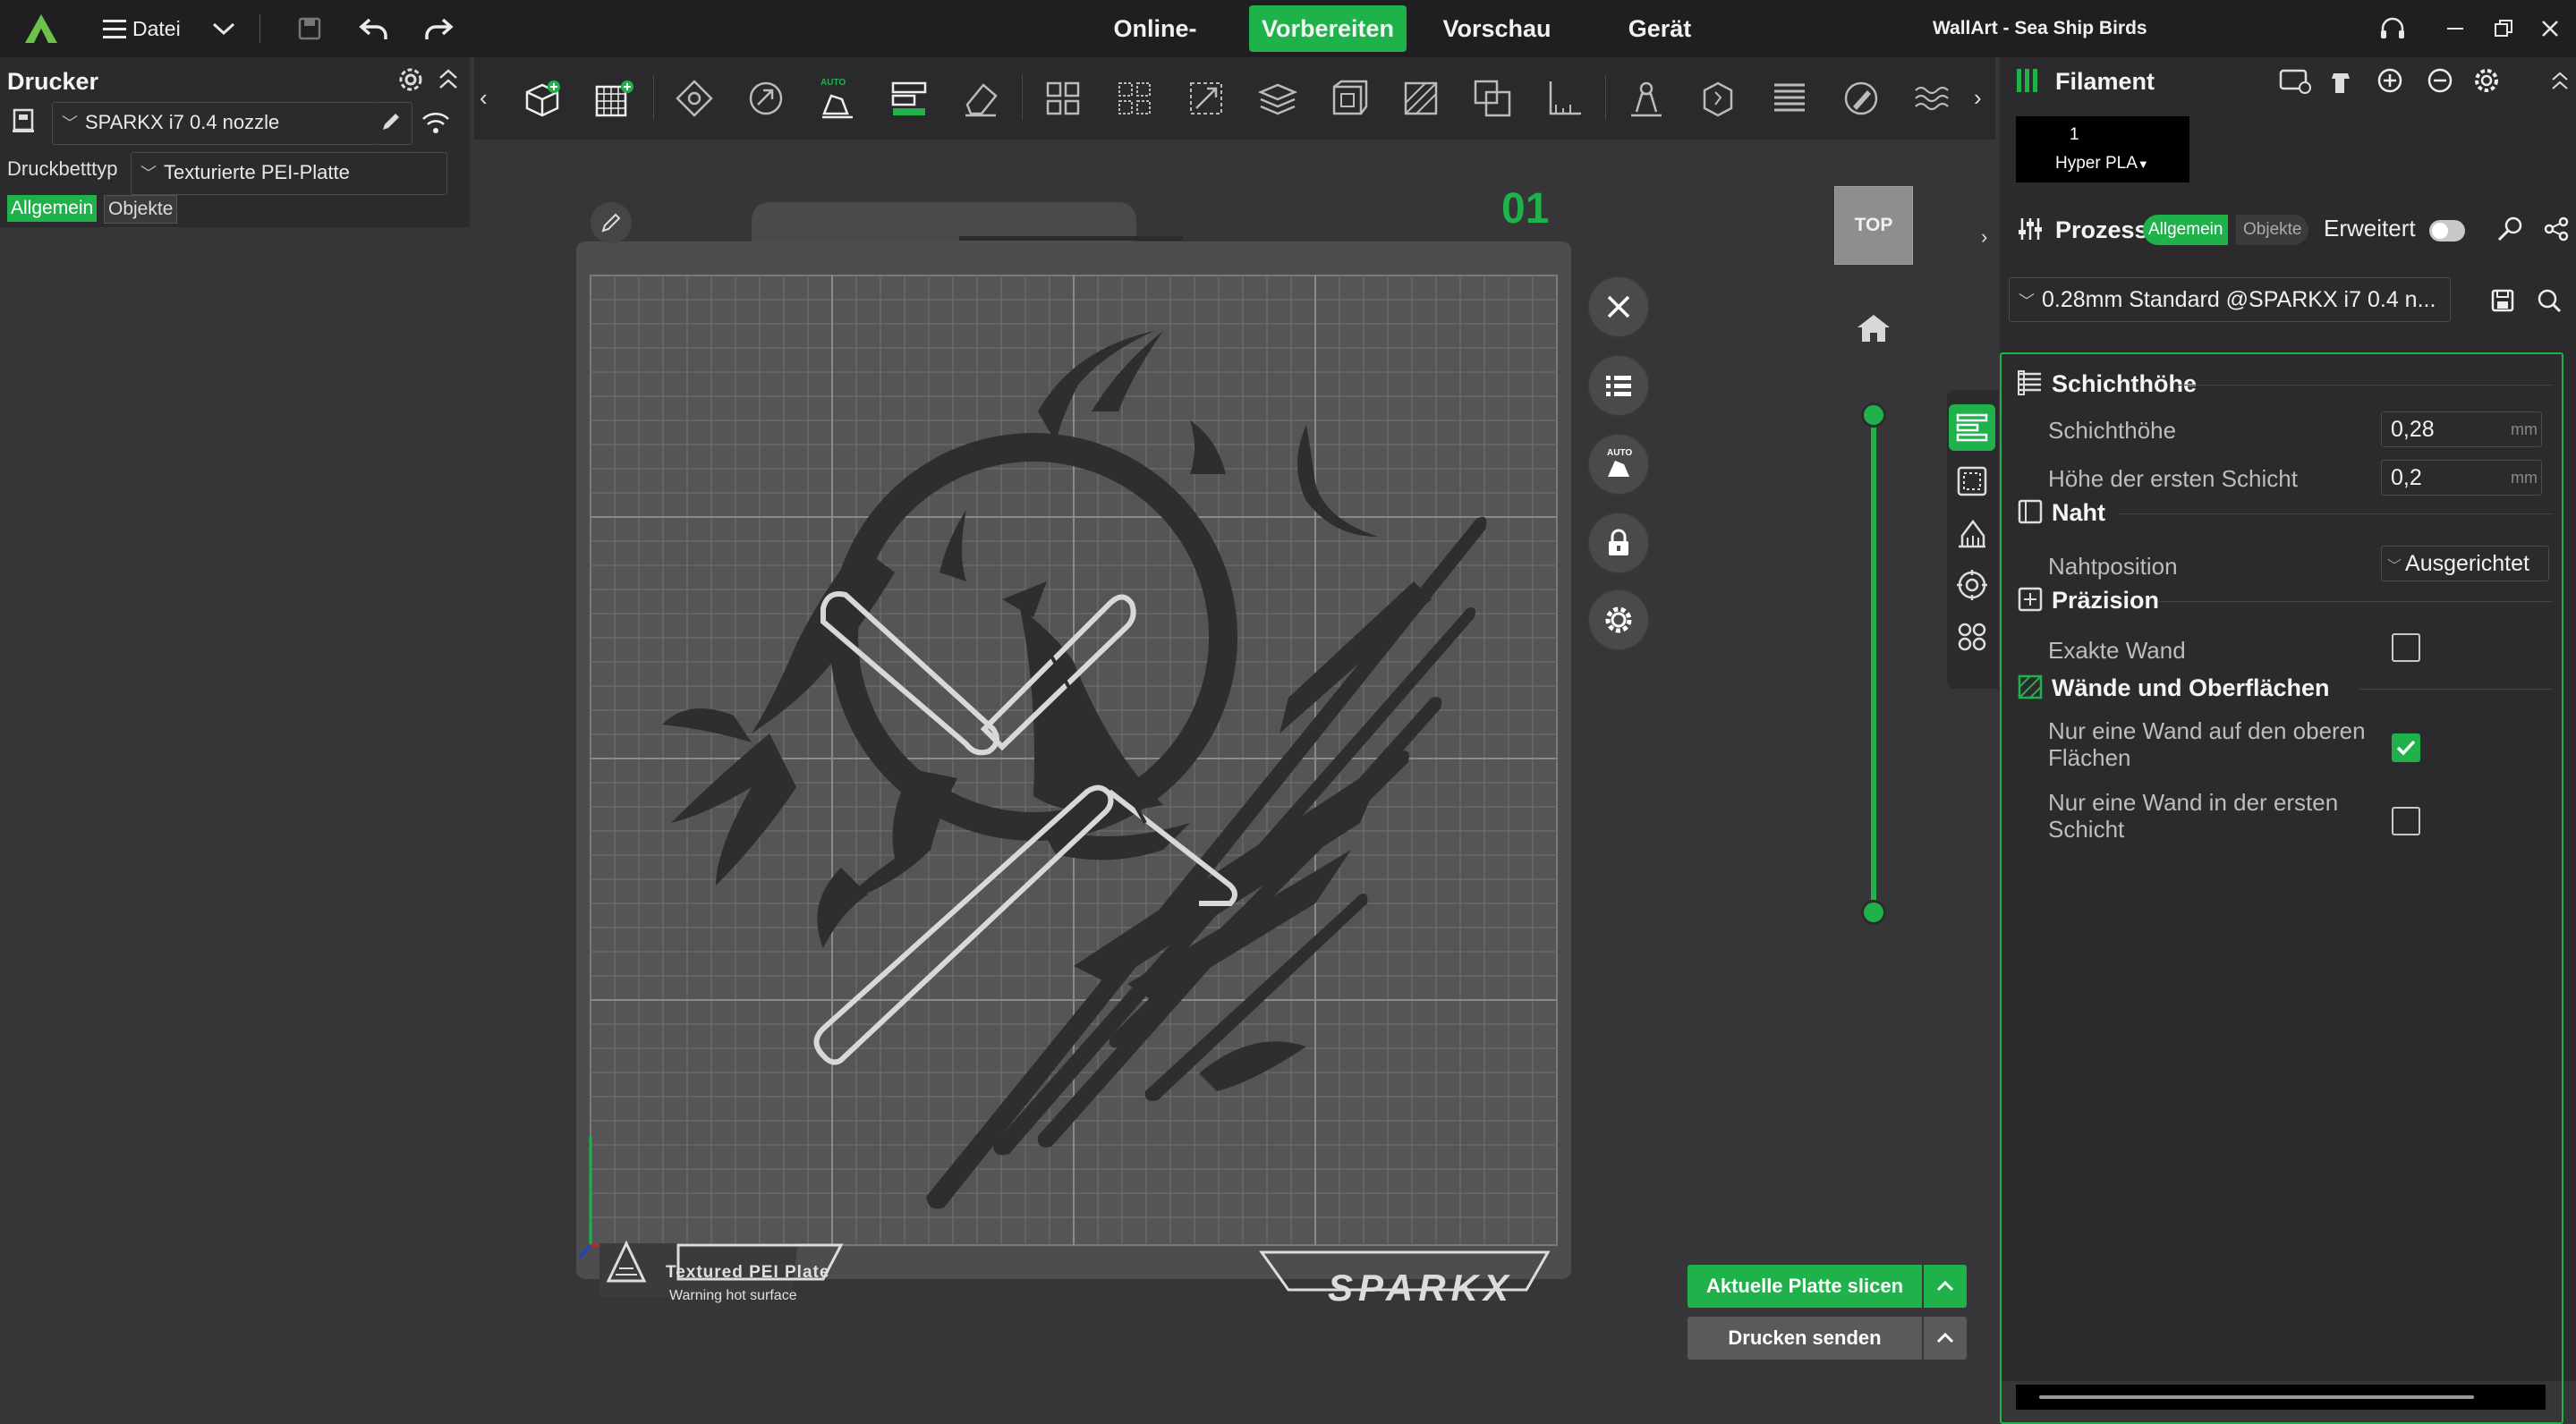 The width and height of the screenshot is (2576, 1424). I want to click on file-menu: Datei, so click(156, 29).